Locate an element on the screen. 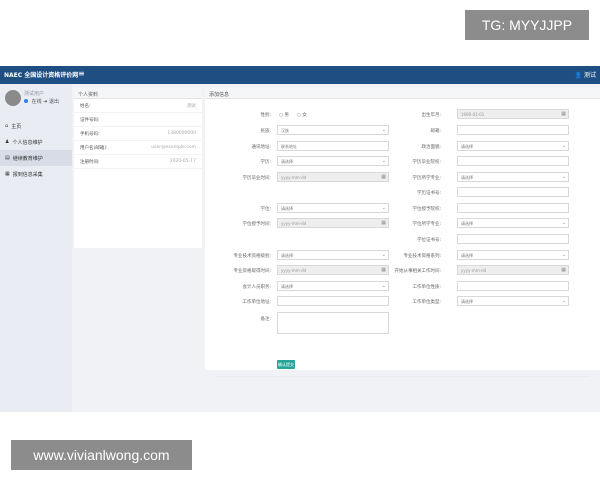 The image size is (600, 480). sidebar-item-personal: ♟ 个人信息维护 is located at coordinates (36, 142).